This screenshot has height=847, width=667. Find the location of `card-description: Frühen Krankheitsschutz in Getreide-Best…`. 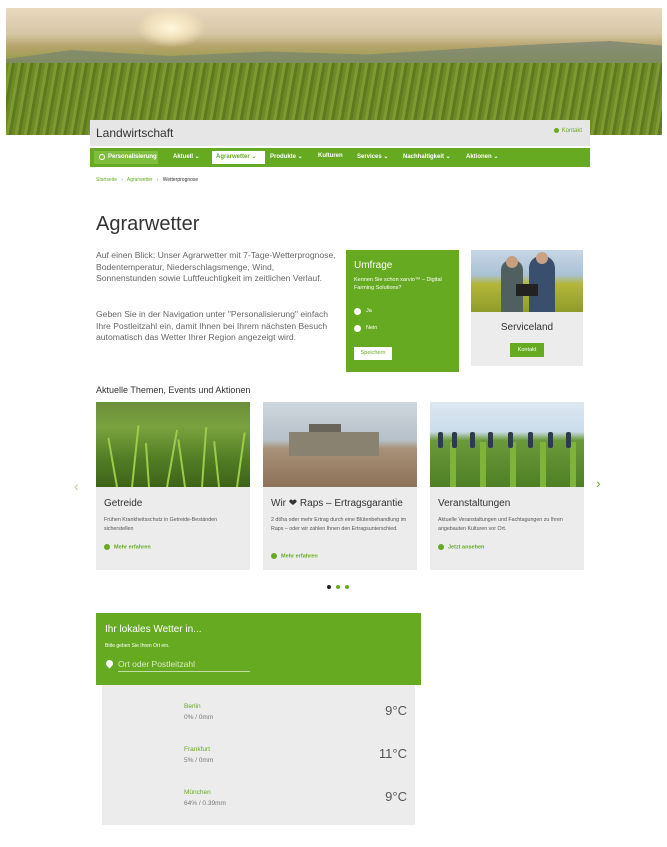

card-description: Frühen Krankheitsschutz in Getreide-Best… is located at coordinates (161, 524).